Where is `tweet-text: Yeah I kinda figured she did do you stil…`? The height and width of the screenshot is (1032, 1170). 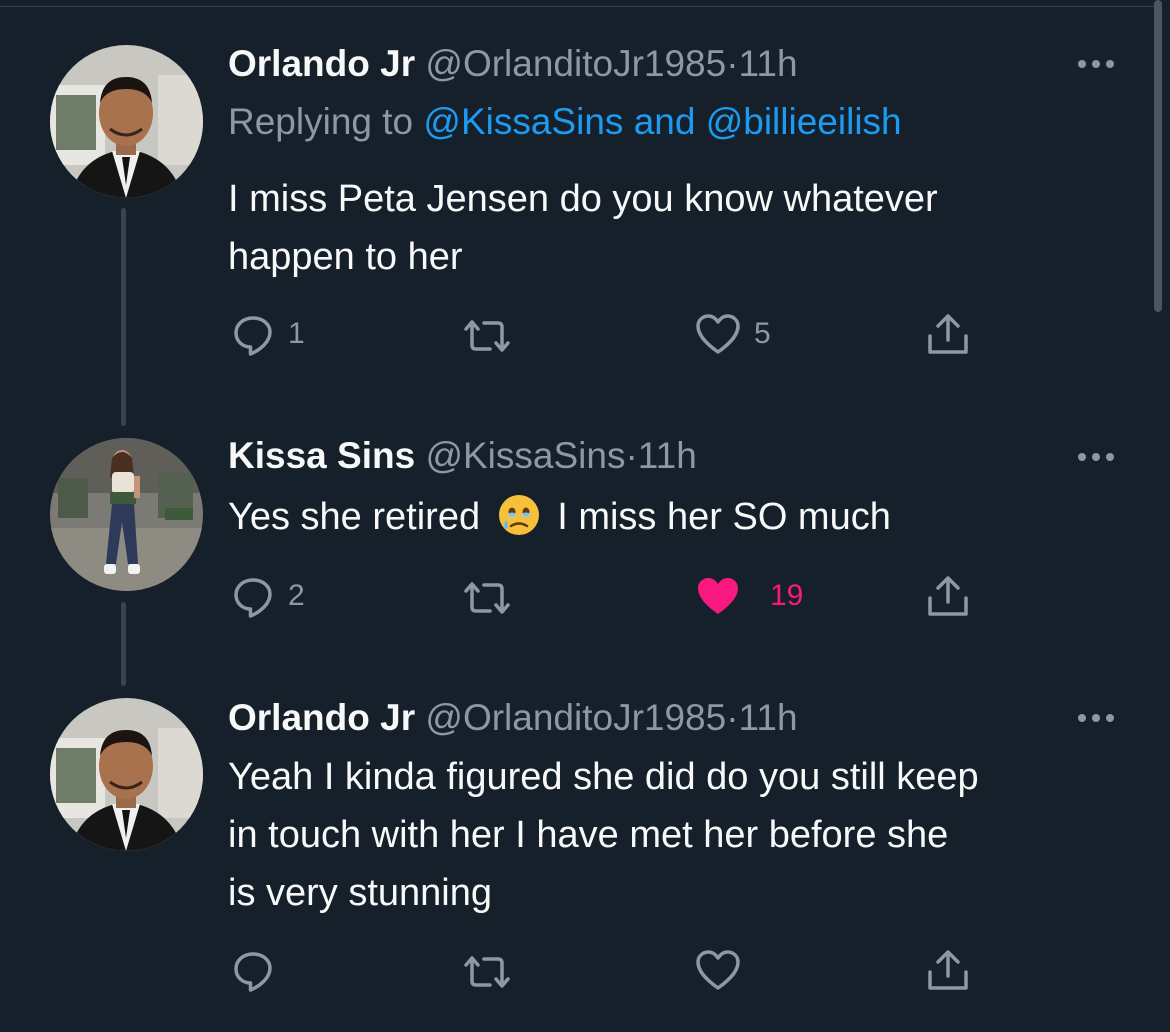 tweet-text: Yeah I kinda figured she did do you stil… is located at coordinates (678, 835).